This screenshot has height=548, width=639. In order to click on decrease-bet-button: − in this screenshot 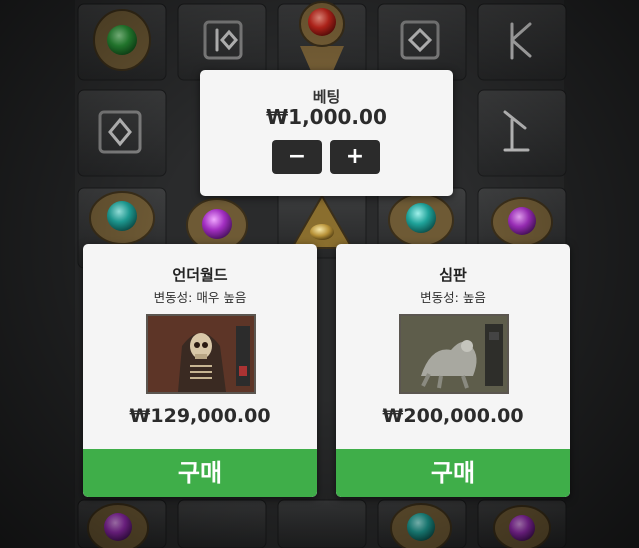, I will do `click(297, 157)`.